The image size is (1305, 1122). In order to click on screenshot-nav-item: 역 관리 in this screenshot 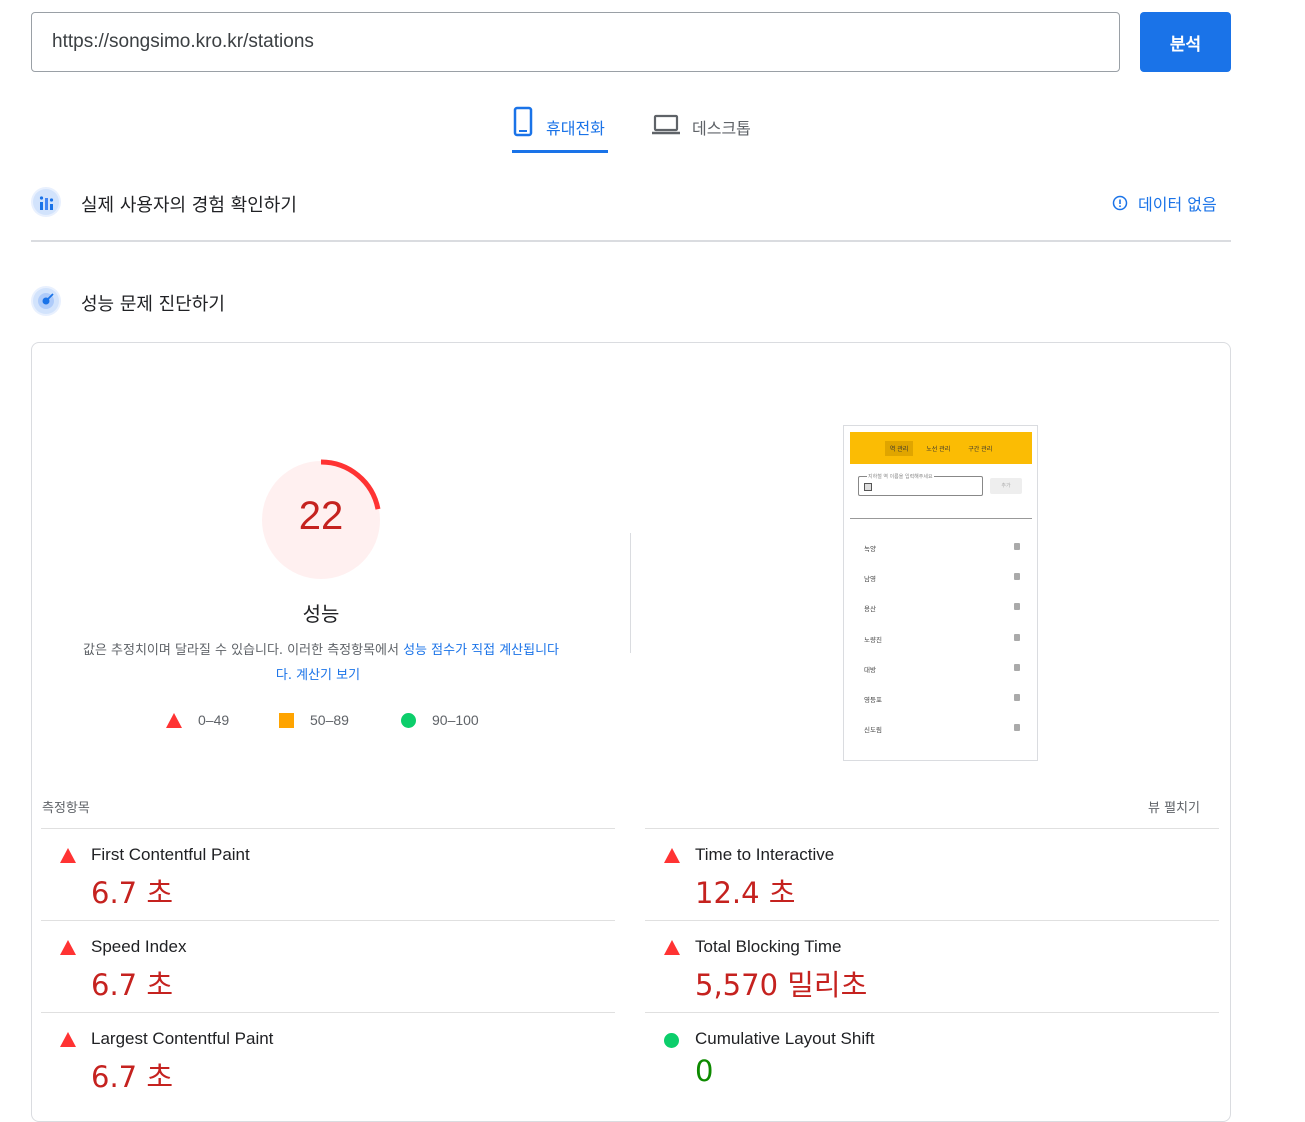, I will do `click(899, 448)`.